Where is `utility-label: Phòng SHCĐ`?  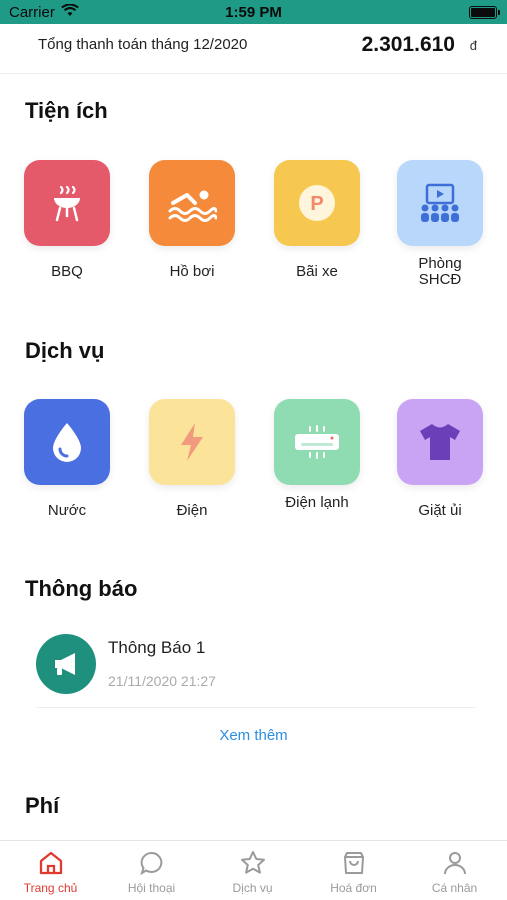 utility-label: Phòng SHCĐ is located at coordinates (440, 271).